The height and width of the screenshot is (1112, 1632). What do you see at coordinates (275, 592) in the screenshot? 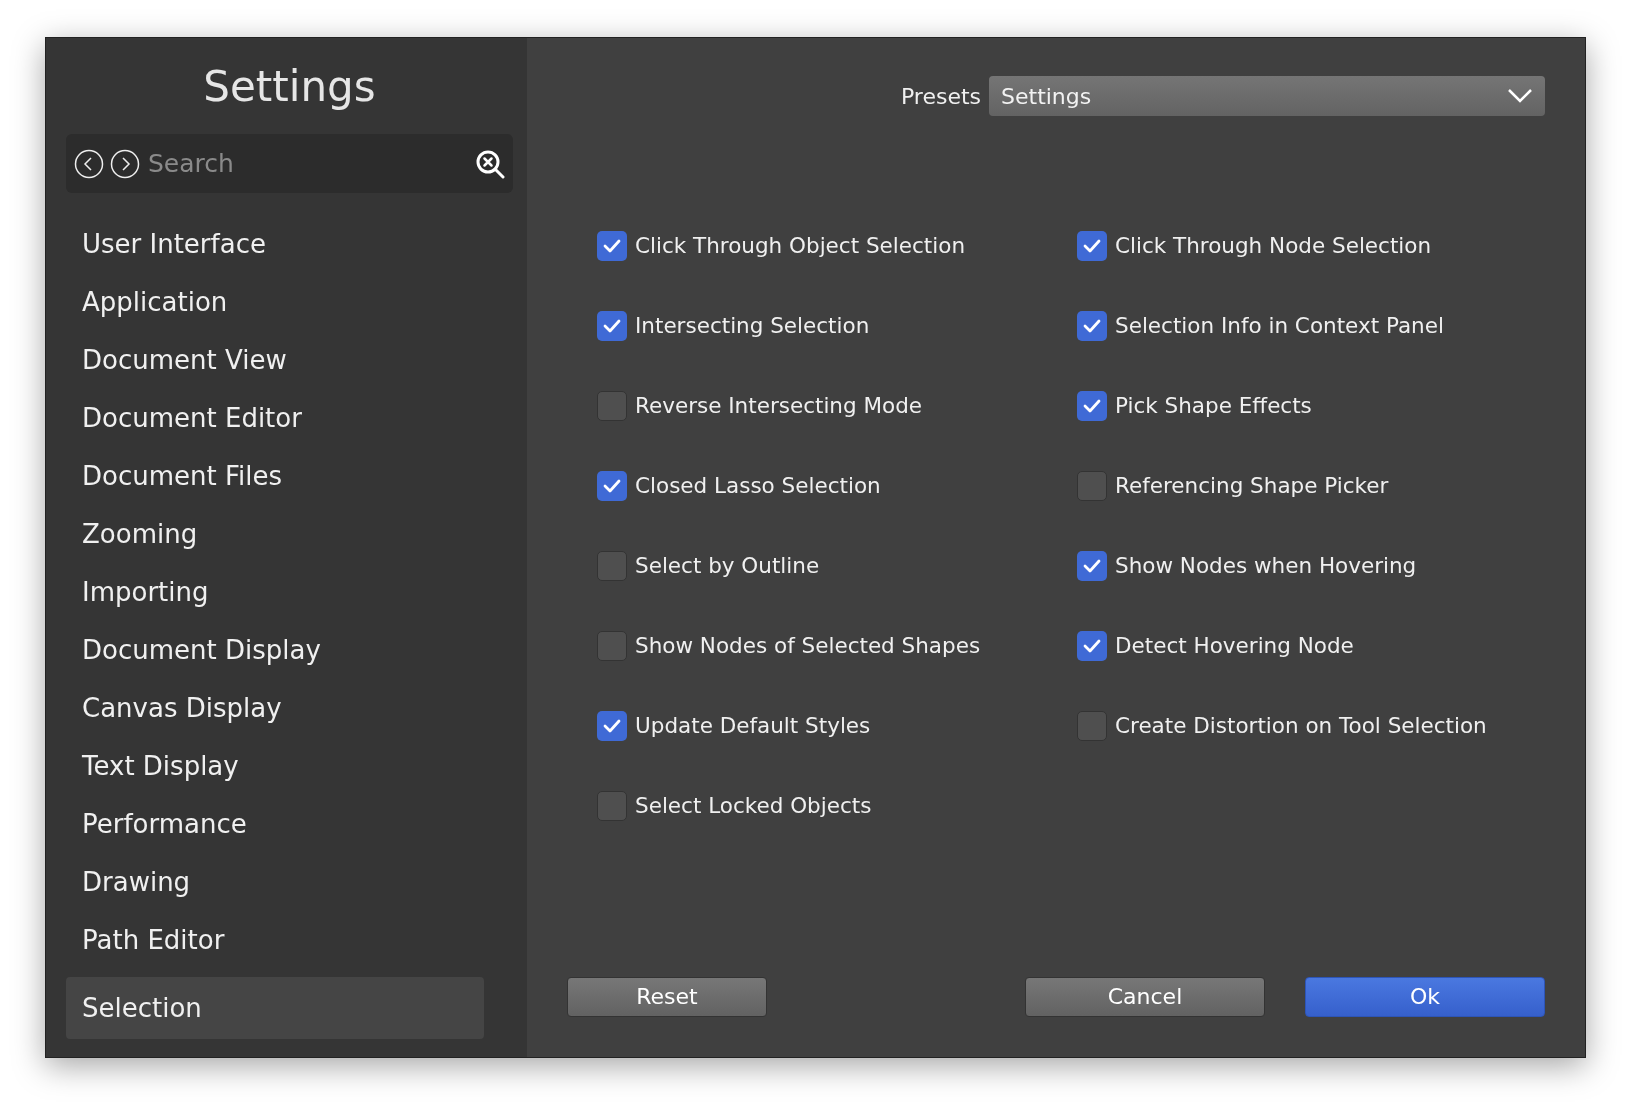
I see `sidebar-item: Importing` at bounding box center [275, 592].